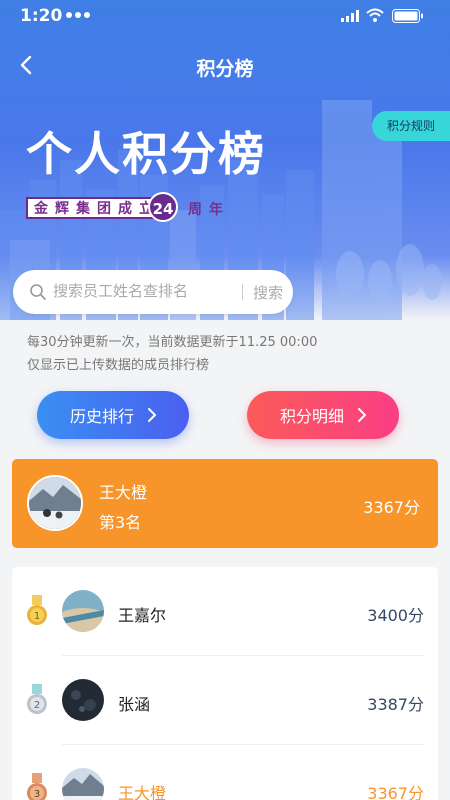 The height and width of the screenshot is (800, 450). What do you see at coordinates (78, 15) in the screenshot?
I see `carrier-dots-icon` at bounding box center [78, 15].